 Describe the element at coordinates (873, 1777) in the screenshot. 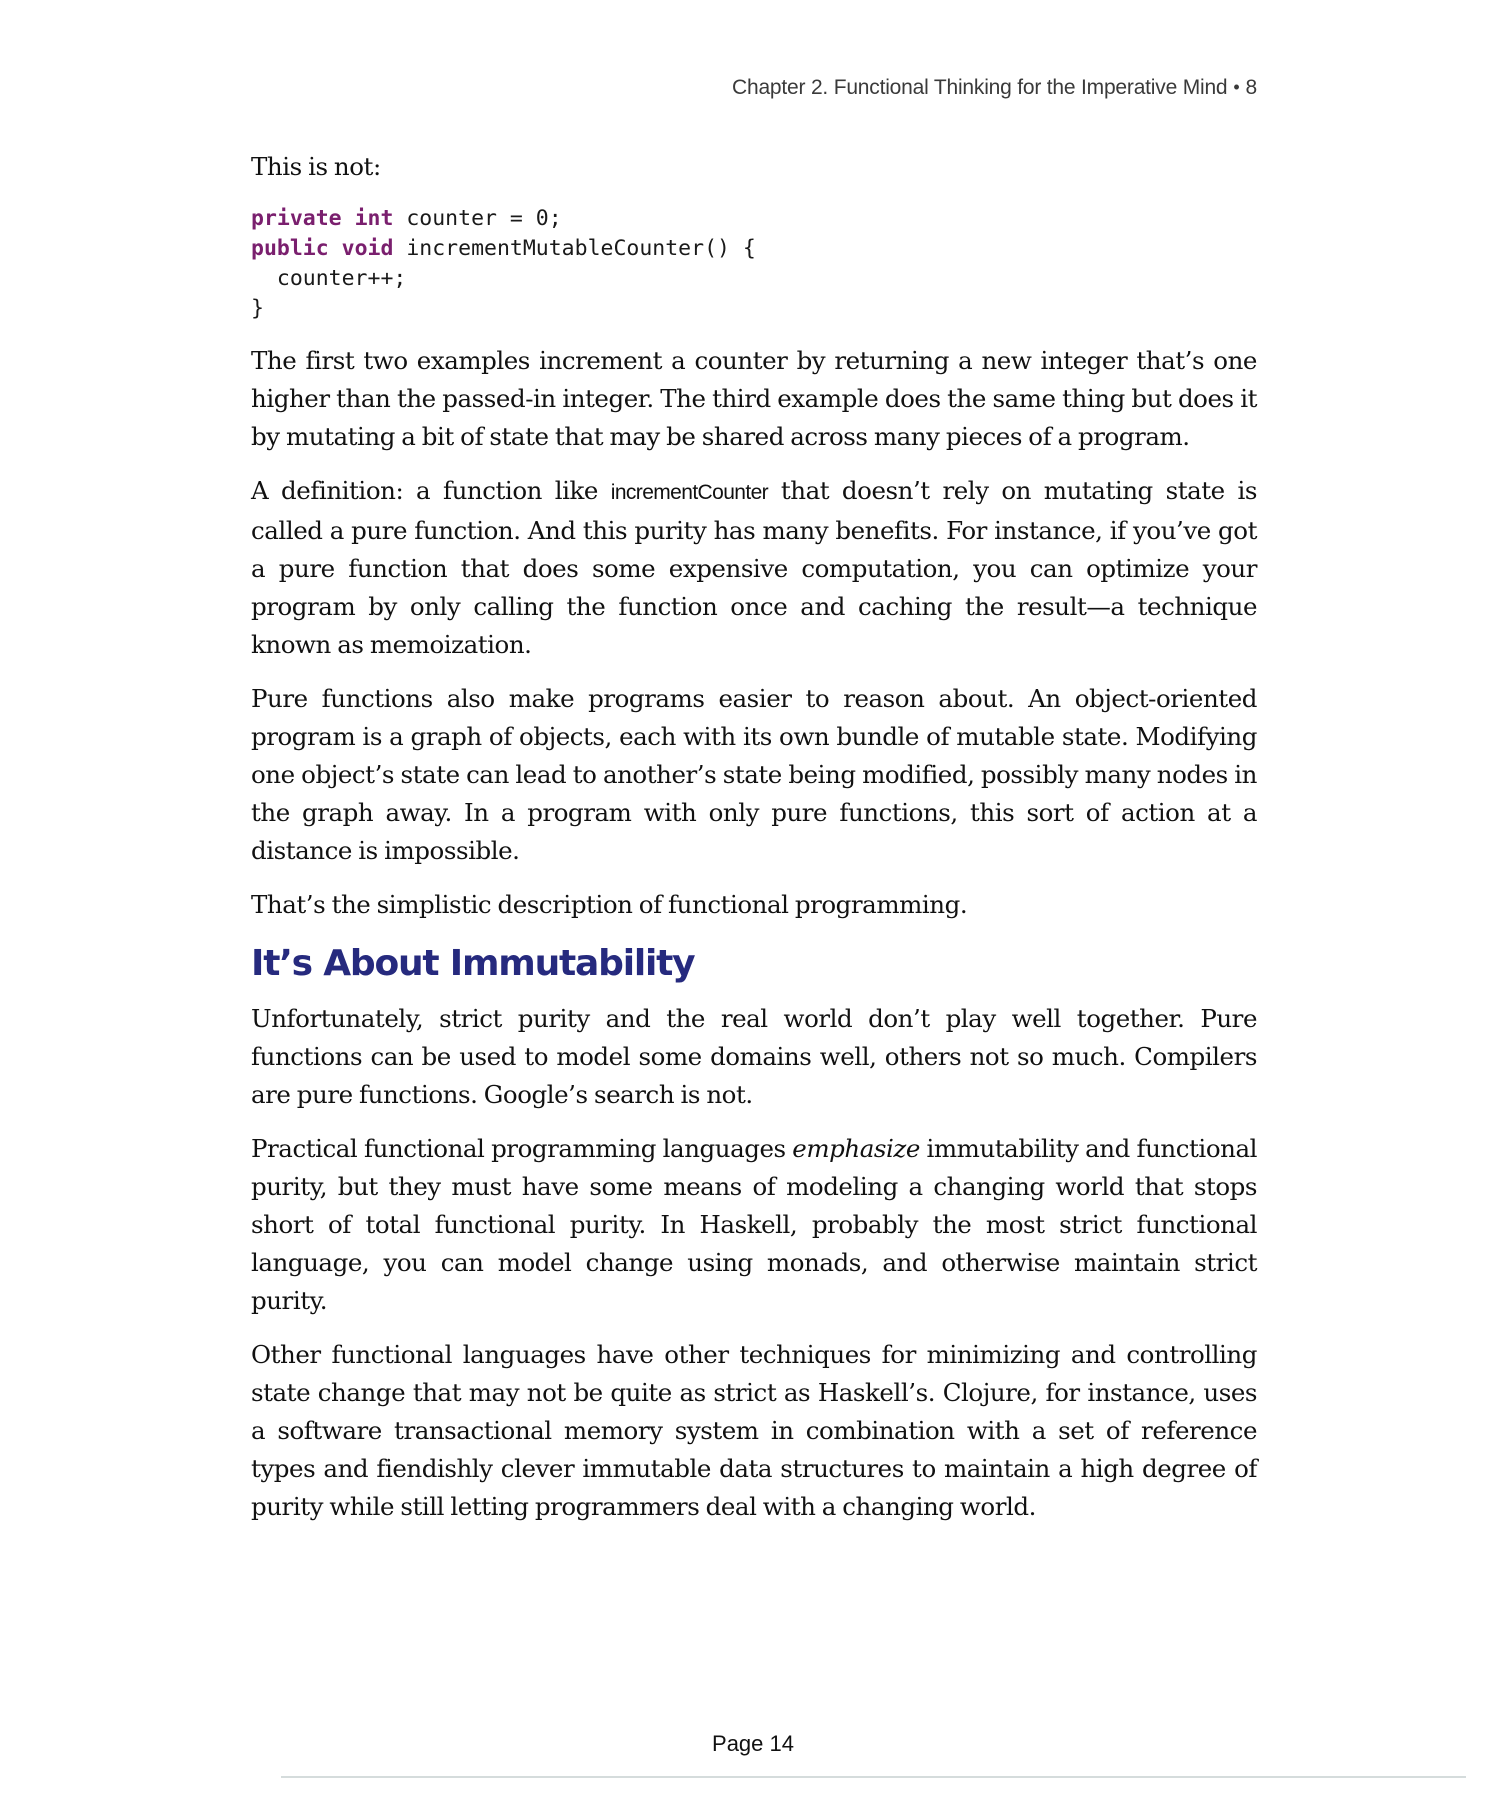

I see `footer-divider` at that location.